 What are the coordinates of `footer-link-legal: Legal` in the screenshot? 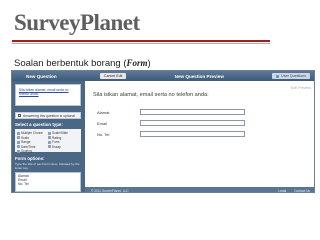 It's located at (282, 191).